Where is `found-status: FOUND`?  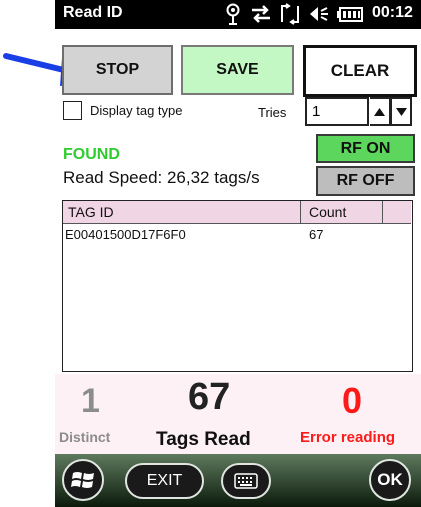
found-status: FOUND is located at coordinates (91, 154).